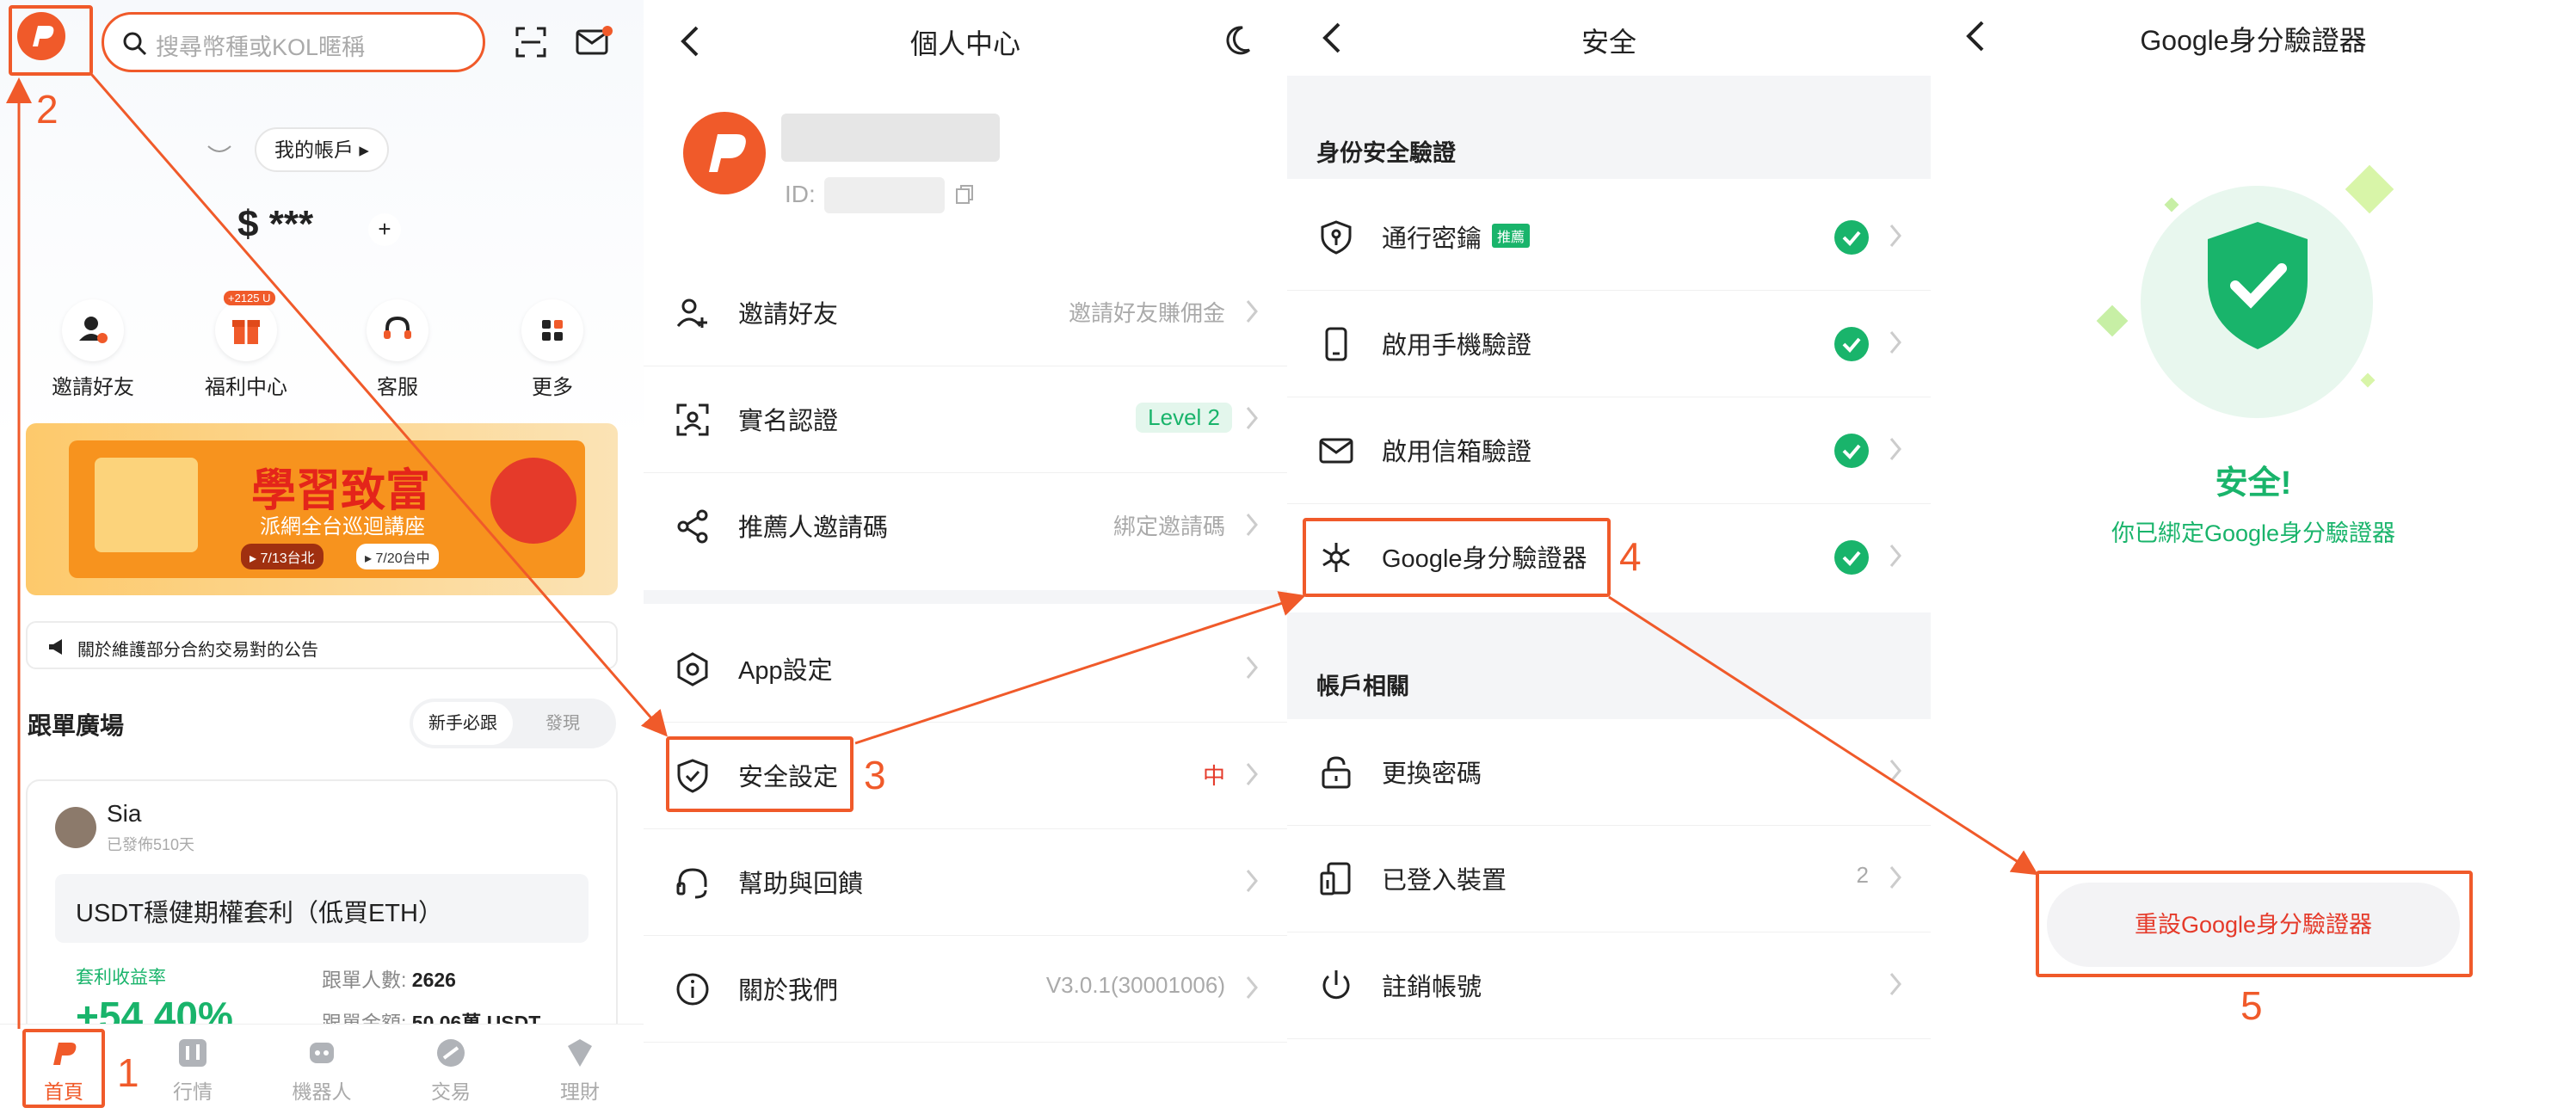 This screenshot has width=2576, height=1114. I want to click on tab-label: 機器人, so click(322, 1091).